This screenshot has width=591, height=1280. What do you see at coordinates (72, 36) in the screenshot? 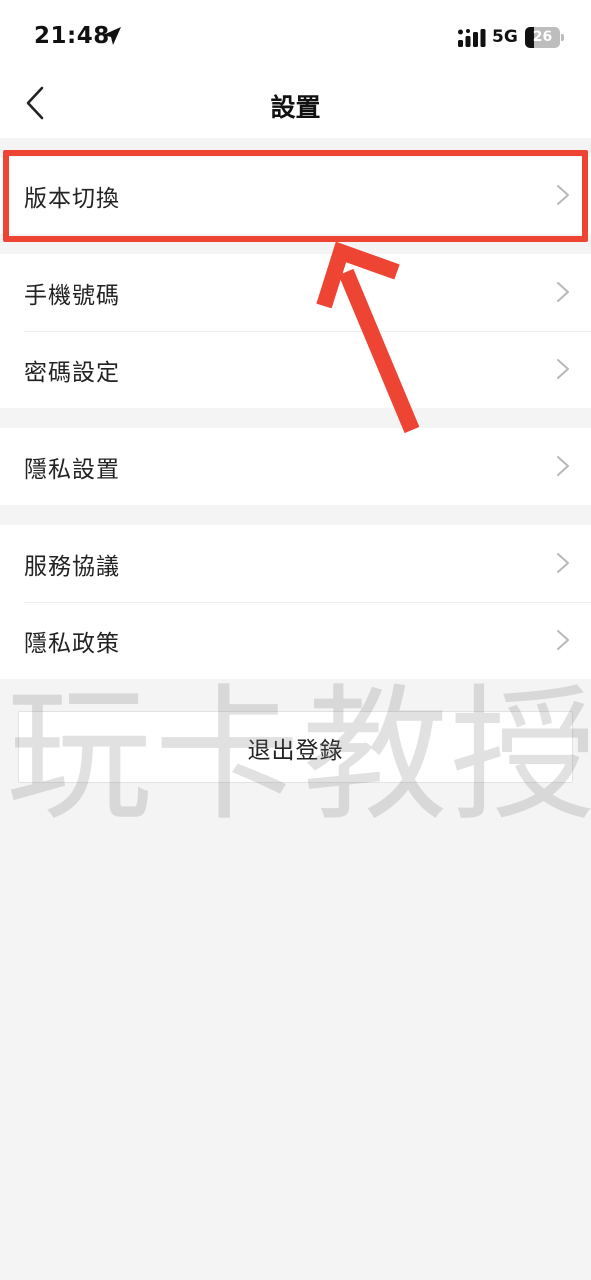
I see `status-time: 21:48` at bounding box center [72, 36].